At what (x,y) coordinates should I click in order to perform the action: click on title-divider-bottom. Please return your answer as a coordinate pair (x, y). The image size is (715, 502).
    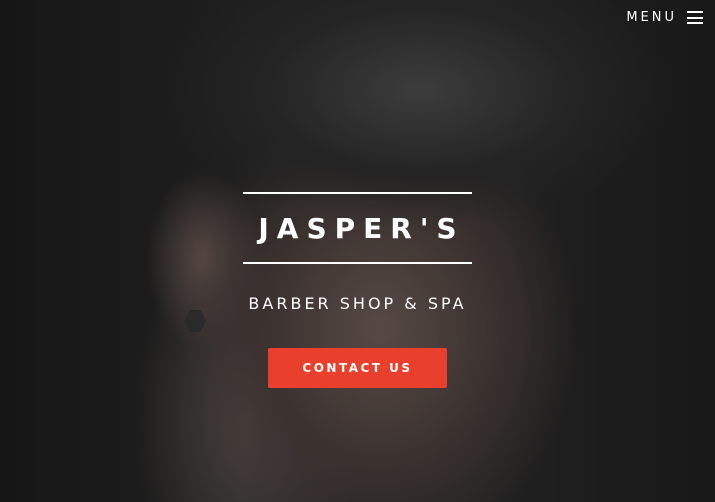
    Looking at the image, I should click on (357, 263).